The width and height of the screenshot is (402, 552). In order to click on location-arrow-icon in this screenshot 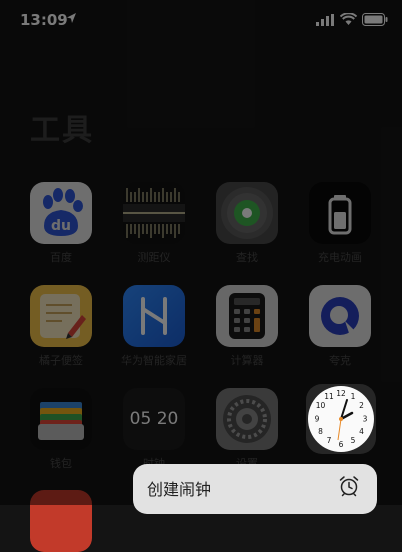, I will do `click(71, 18)`.